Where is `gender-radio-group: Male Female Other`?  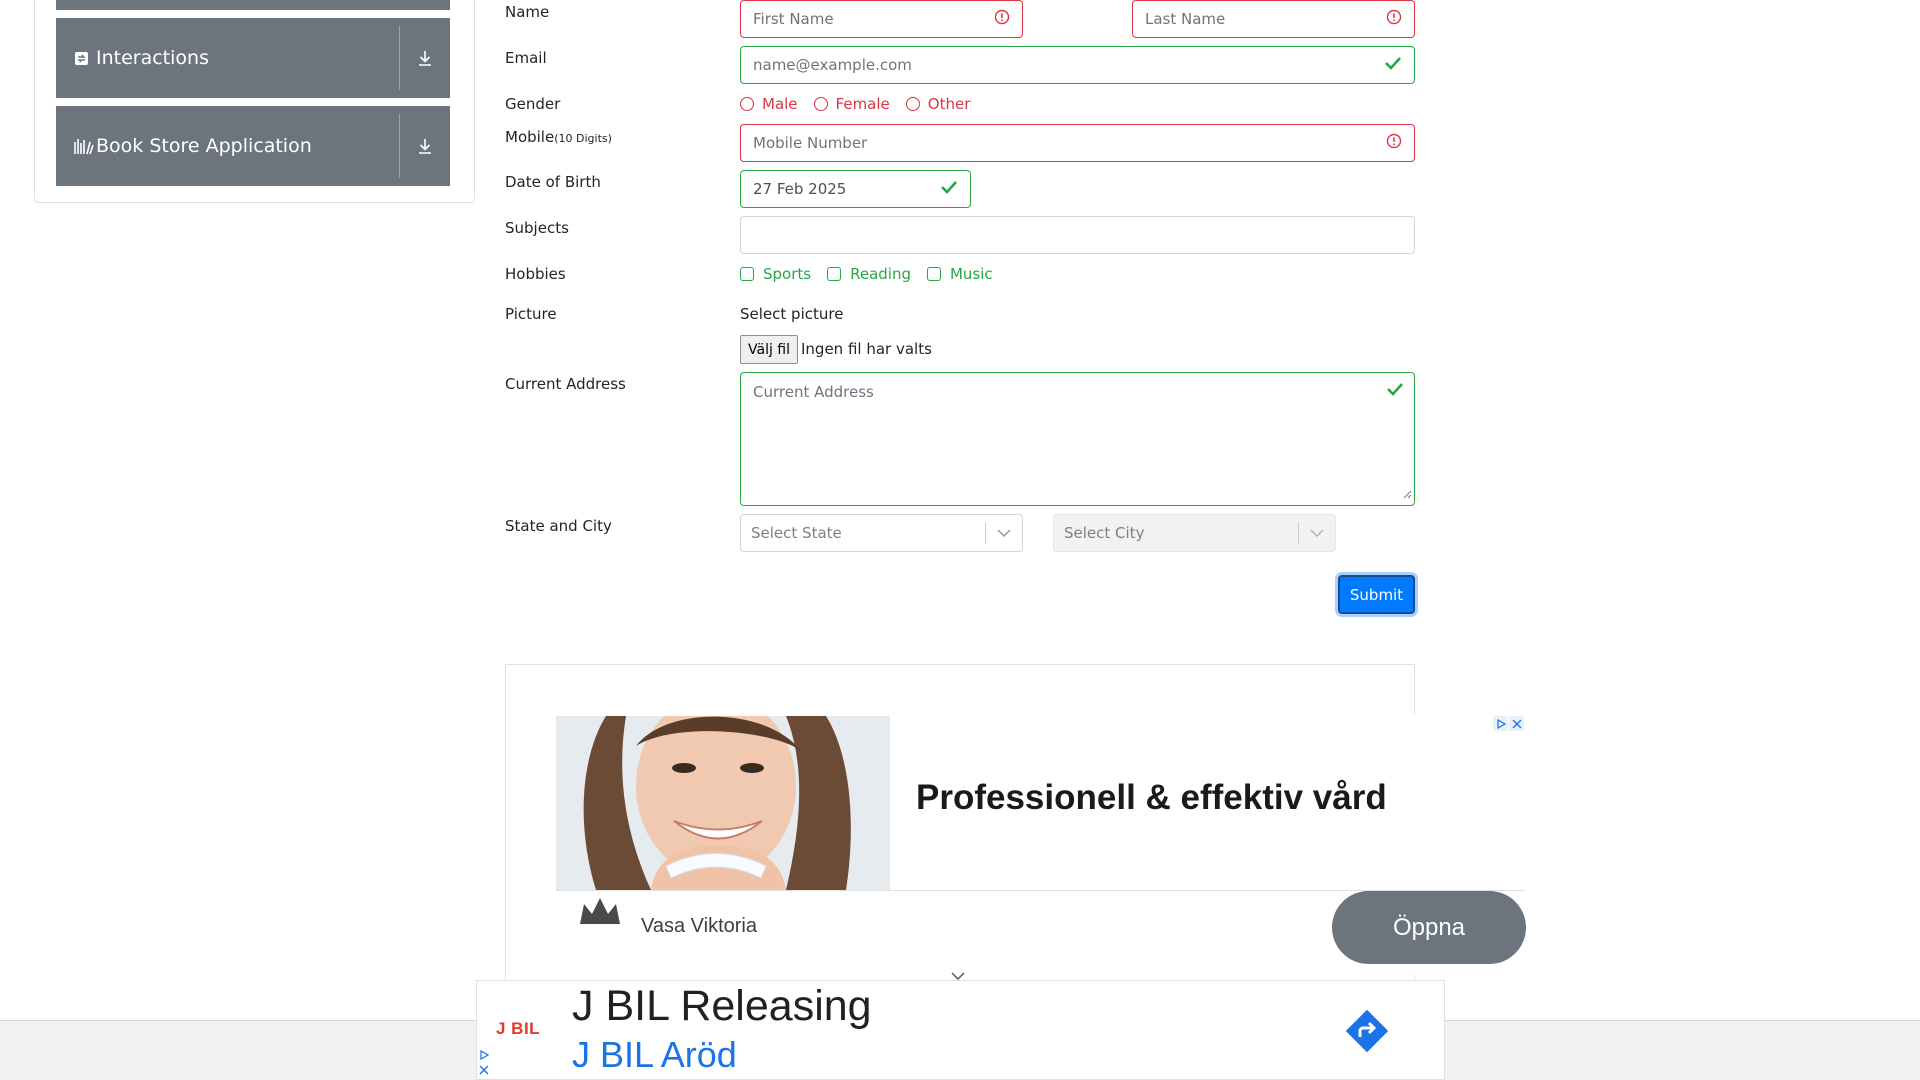 gender-radio-group: Male Female Other is located at coordinates (863, 104).